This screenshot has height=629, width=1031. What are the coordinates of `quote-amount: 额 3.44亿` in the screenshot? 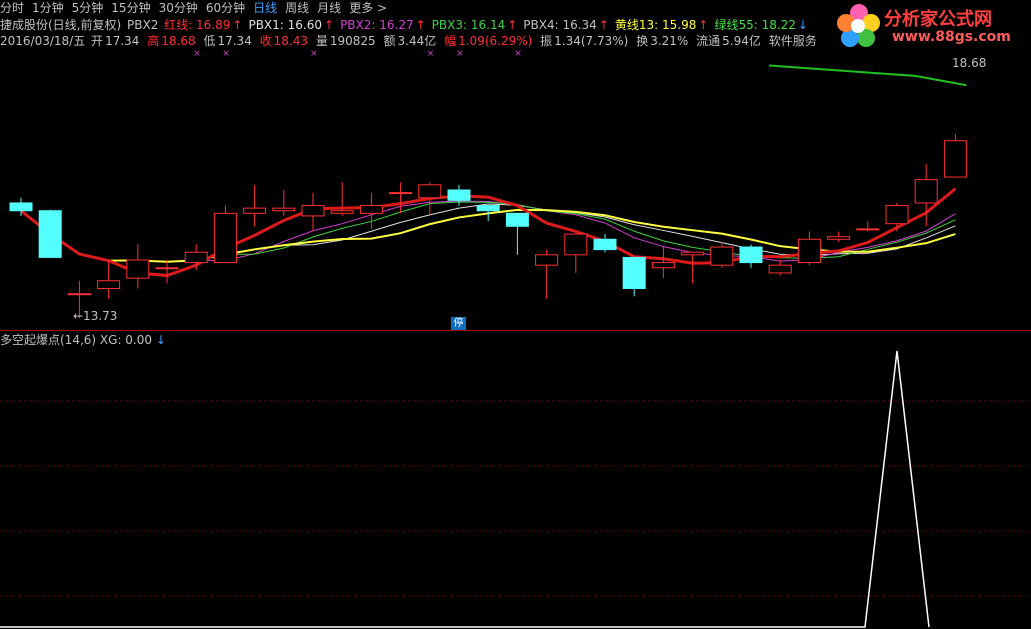 It's located at (410, 41).